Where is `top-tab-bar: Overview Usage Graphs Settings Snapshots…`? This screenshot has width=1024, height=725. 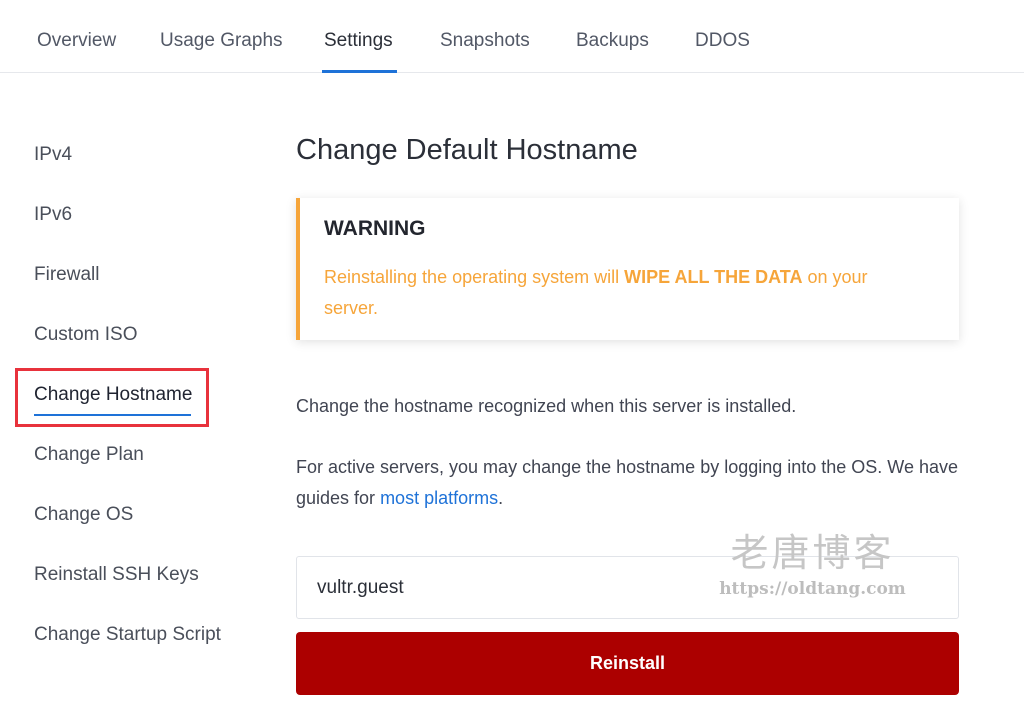
top-tab-bar: Overview Usage Graphs Settings Snapshots… is located at coordinates (512, 36).